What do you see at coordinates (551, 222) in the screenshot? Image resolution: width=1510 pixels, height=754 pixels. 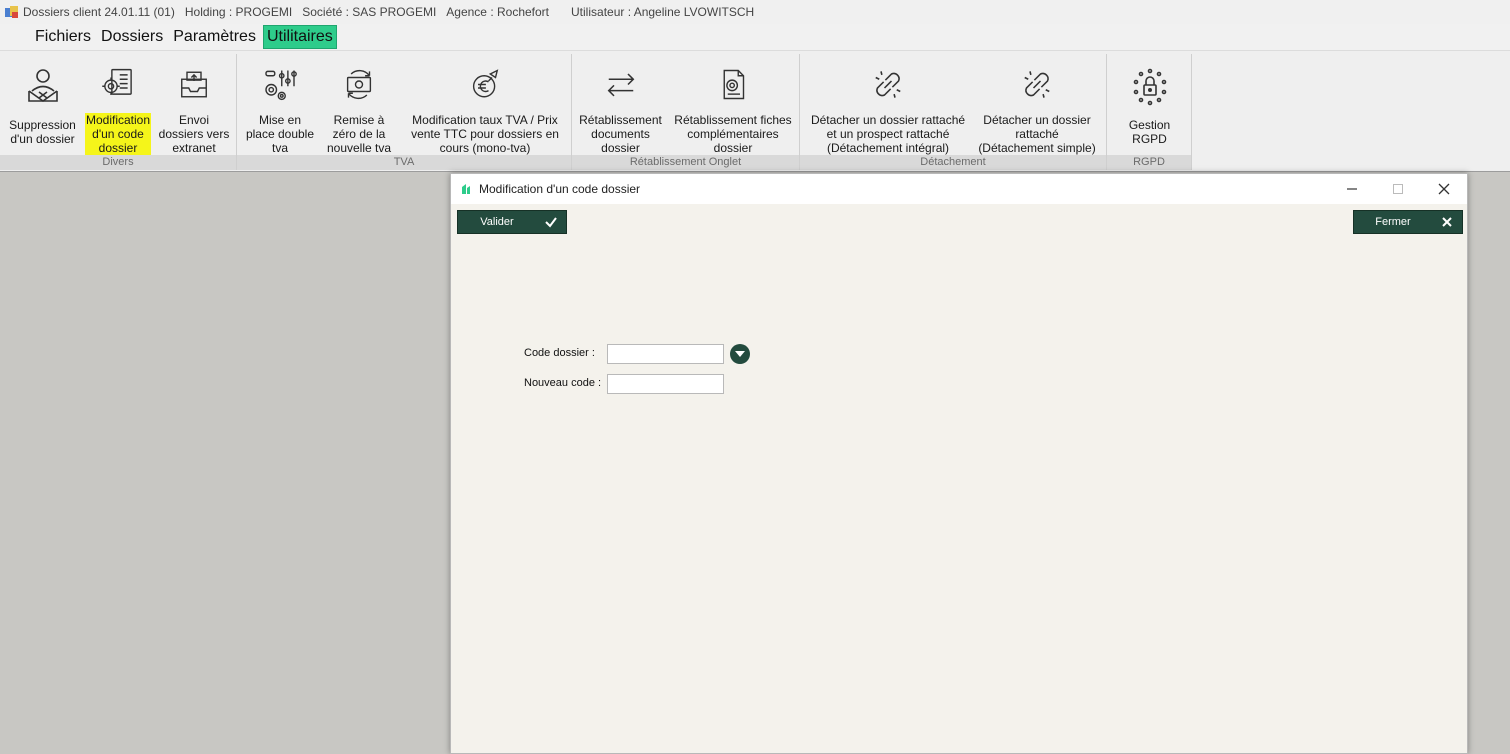 I see `checkmark-icon` at bounding box center [551, 222].